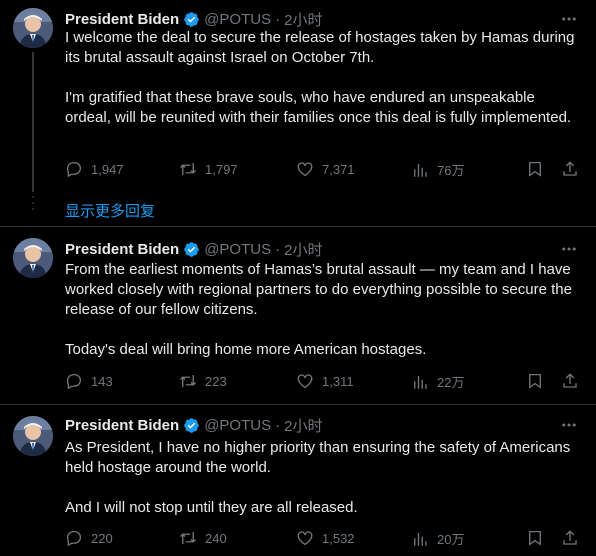  I want to click on views-button: 22万, so click(437, 381).